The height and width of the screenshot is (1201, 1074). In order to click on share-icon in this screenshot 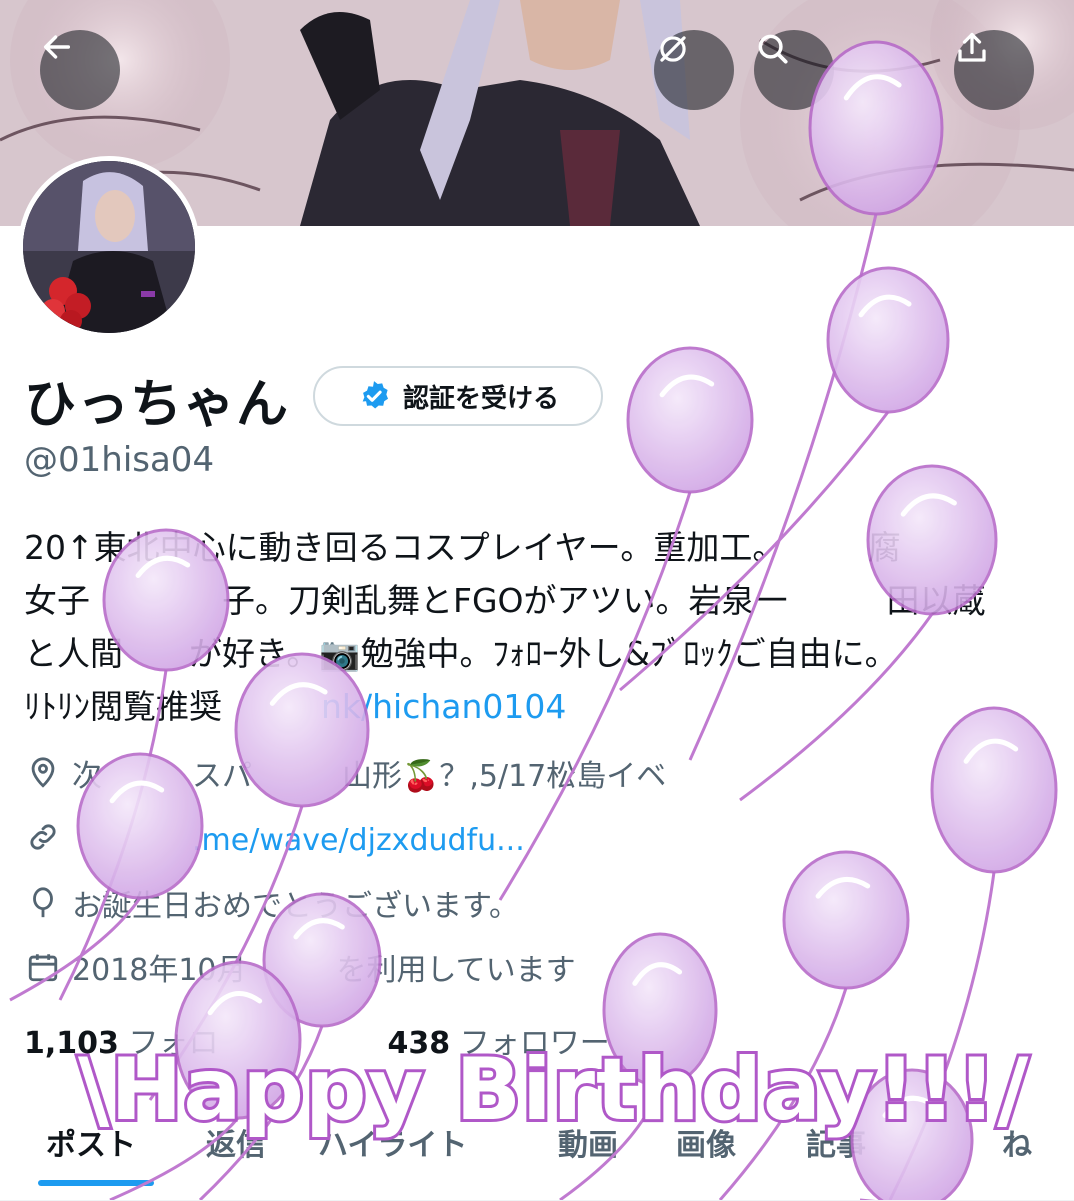, I will do `click(972, 47)`.